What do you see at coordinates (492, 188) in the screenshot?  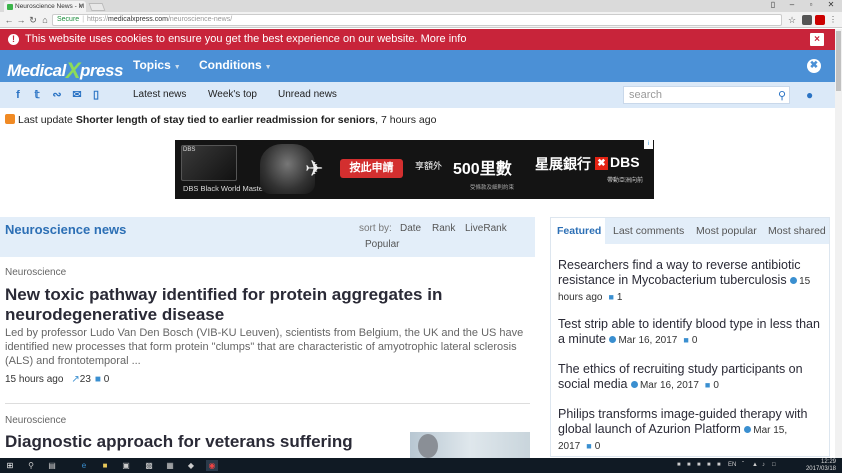 I see `ad-fine-print: 受條款及細則約束` at bounding box center [492, 188].